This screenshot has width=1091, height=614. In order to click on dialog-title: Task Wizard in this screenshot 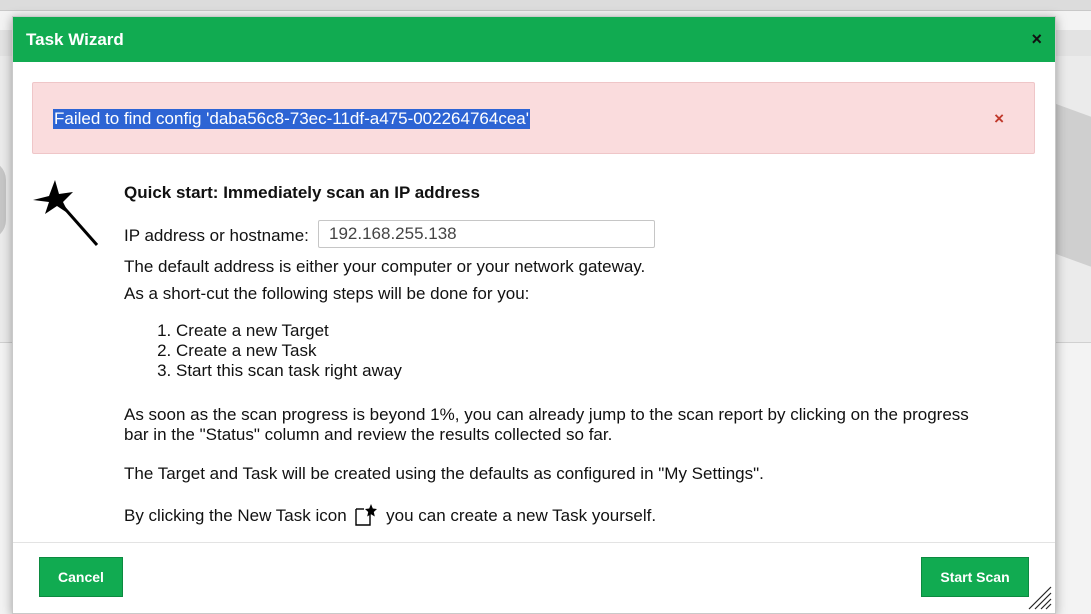, I will do `click(75, 39)`.